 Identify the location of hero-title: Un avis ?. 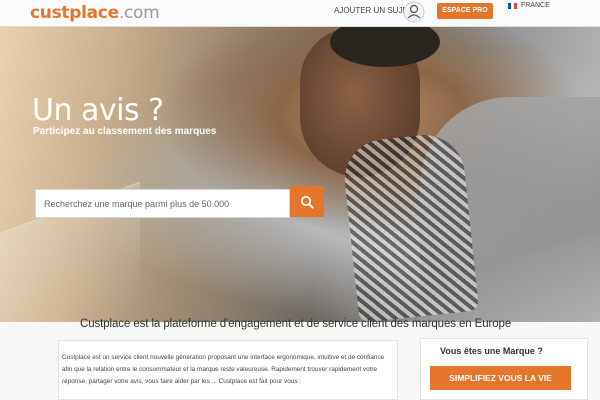
(98, 110).